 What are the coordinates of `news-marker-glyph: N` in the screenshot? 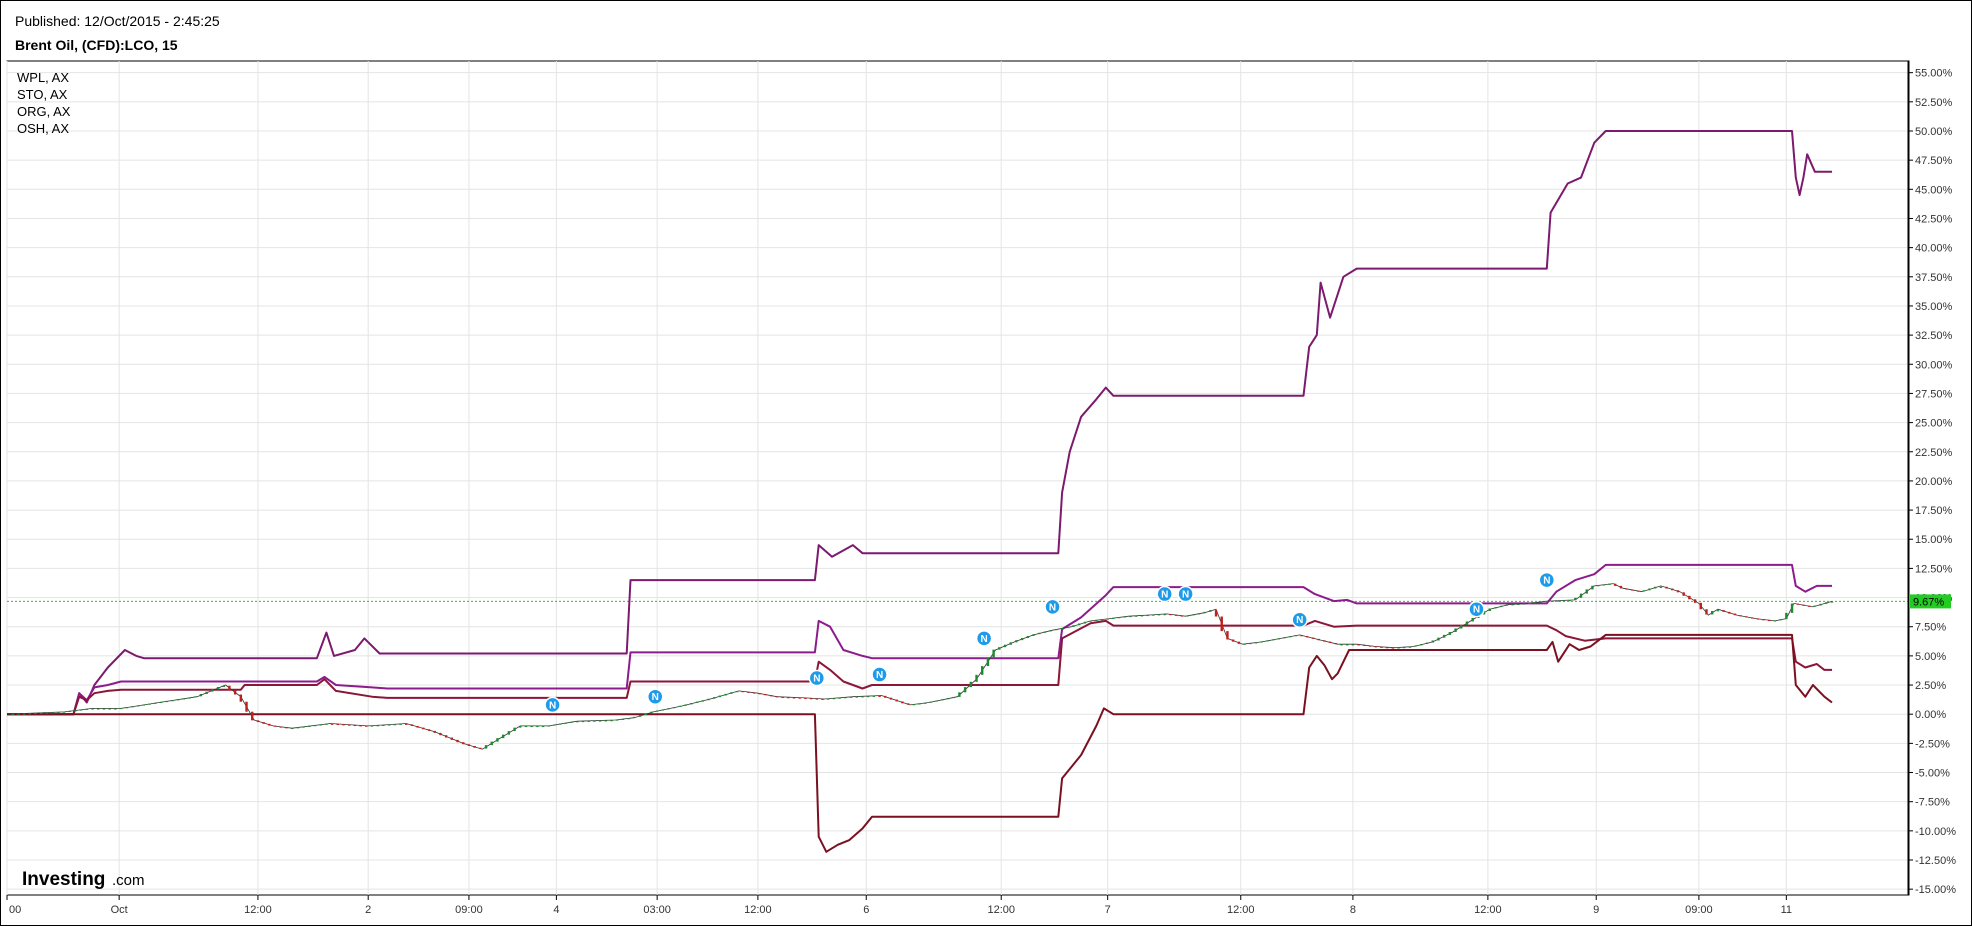 It's located at (1164, 595).